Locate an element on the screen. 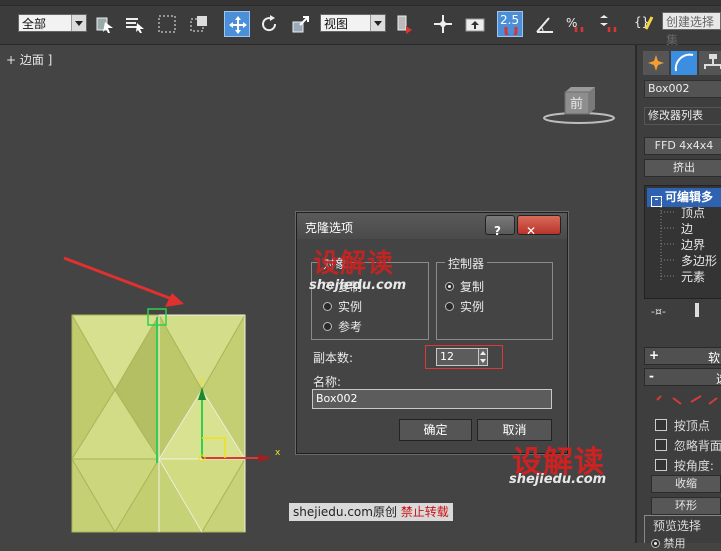  close-button: ✕ is located at coordinates (539, 226).